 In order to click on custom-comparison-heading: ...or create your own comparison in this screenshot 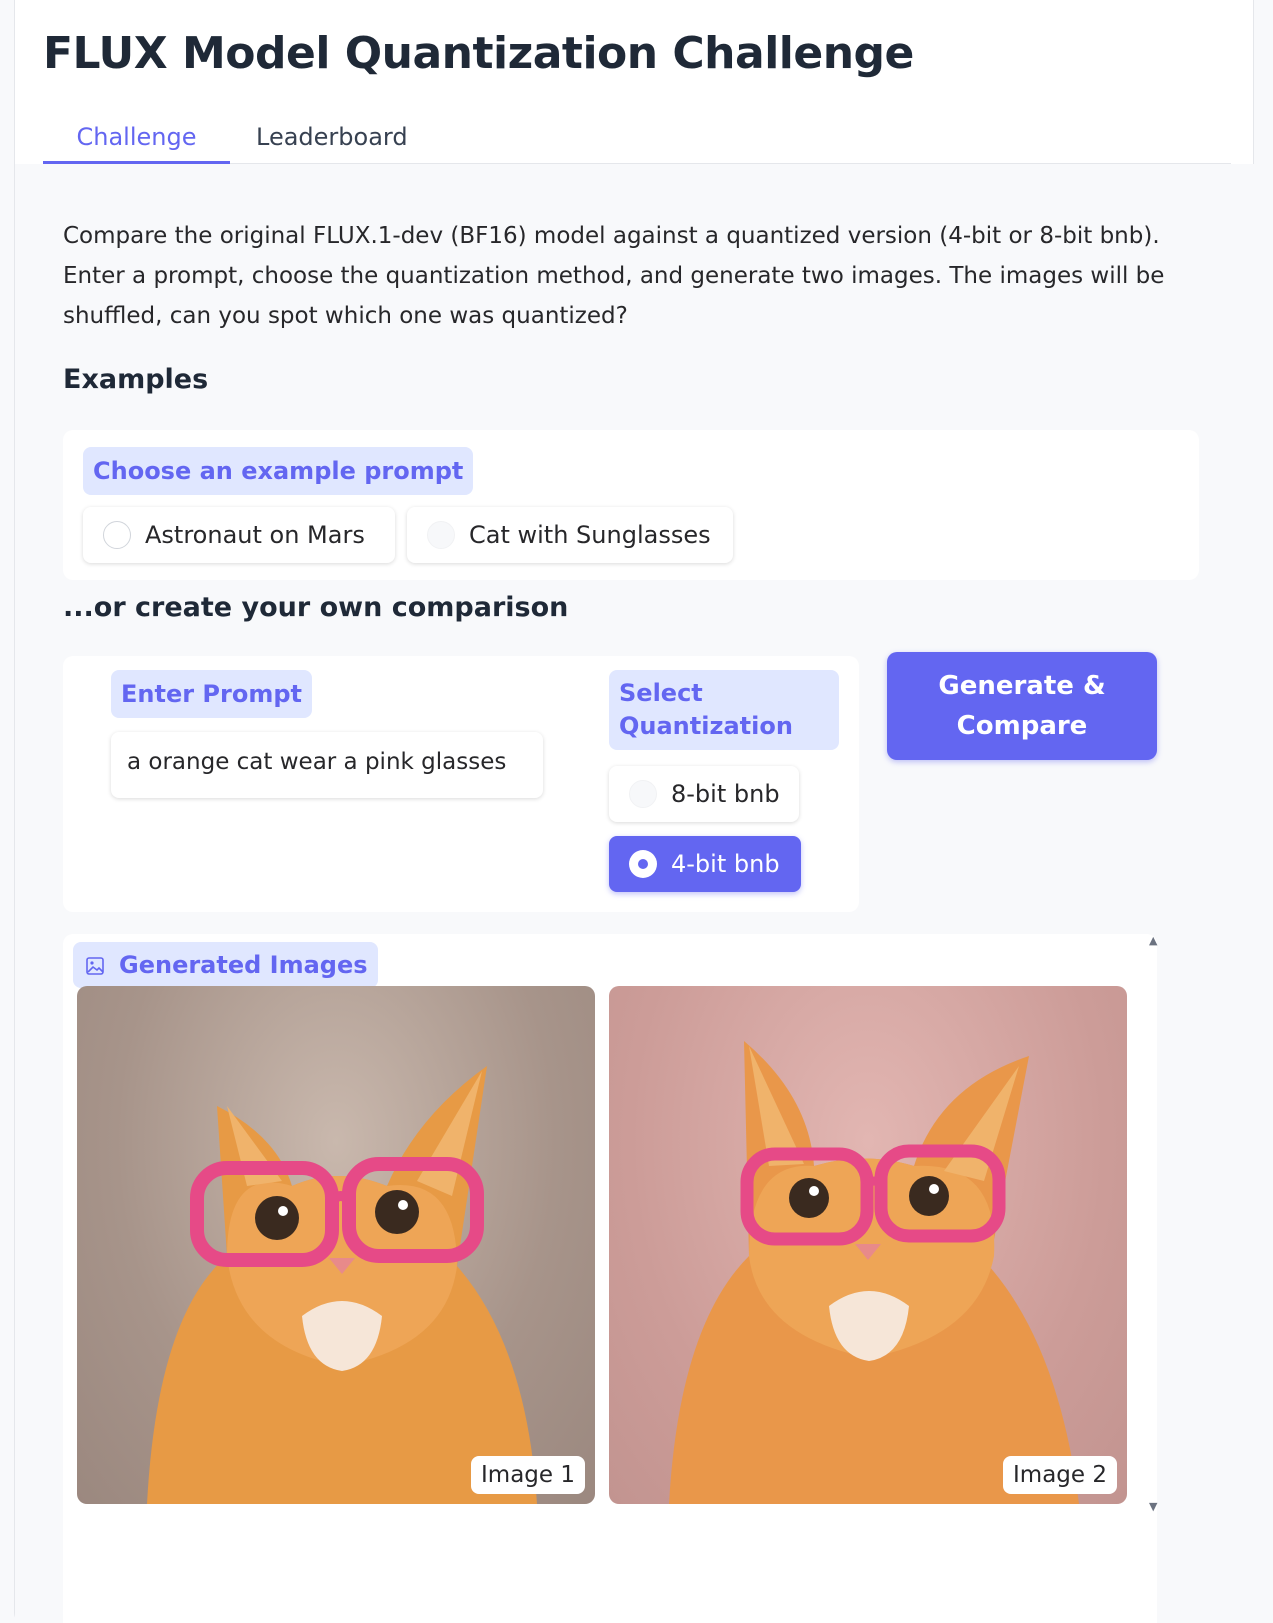, I will do `click(316, 607)`.